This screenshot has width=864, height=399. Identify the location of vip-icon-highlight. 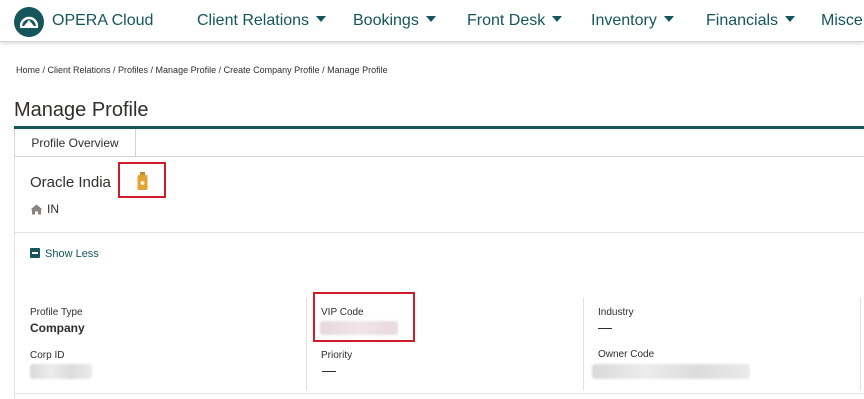
(142, 180).